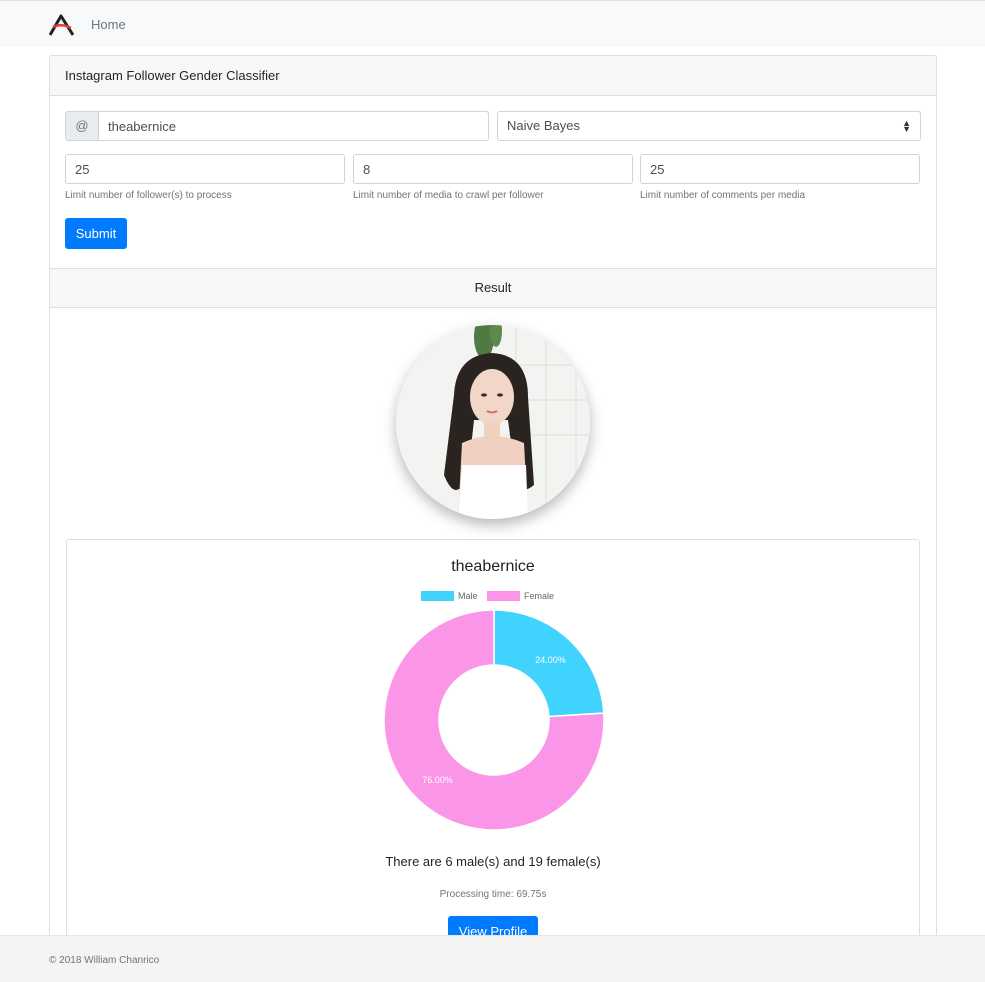  What do you see at coordinates (61, 25) in the screenshot?
I see `brand-logo-icon` at bounding box center [61, 25].